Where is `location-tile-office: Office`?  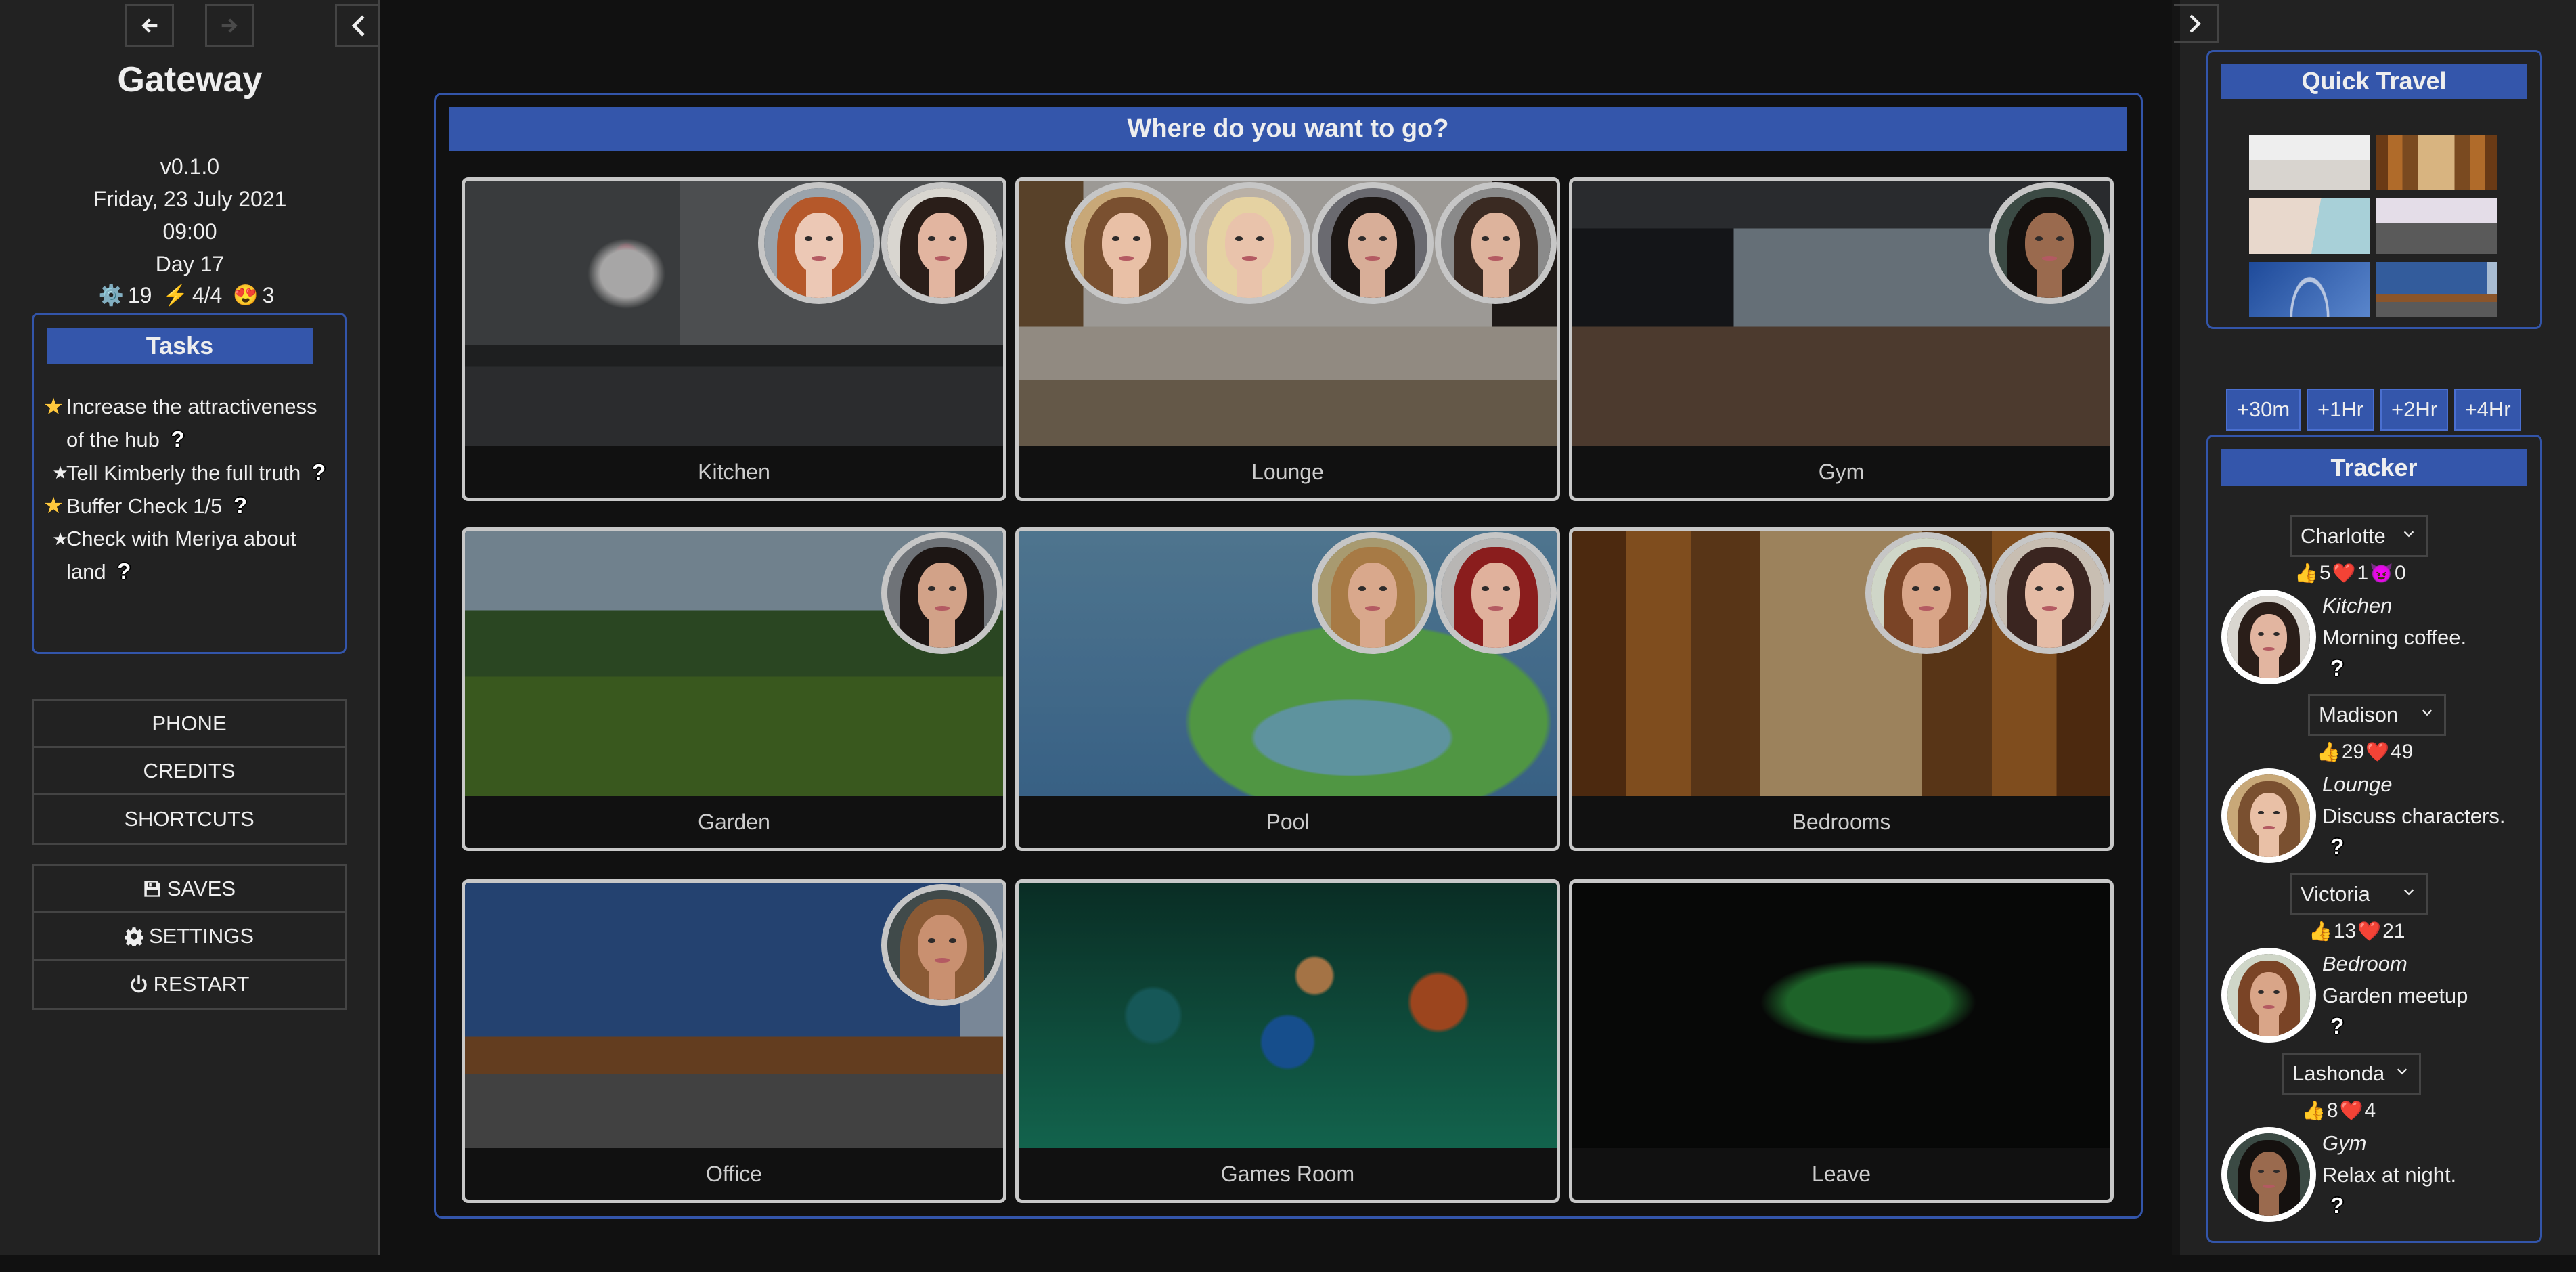
location-tile-office: Office is located at coordinates (734, 1041).